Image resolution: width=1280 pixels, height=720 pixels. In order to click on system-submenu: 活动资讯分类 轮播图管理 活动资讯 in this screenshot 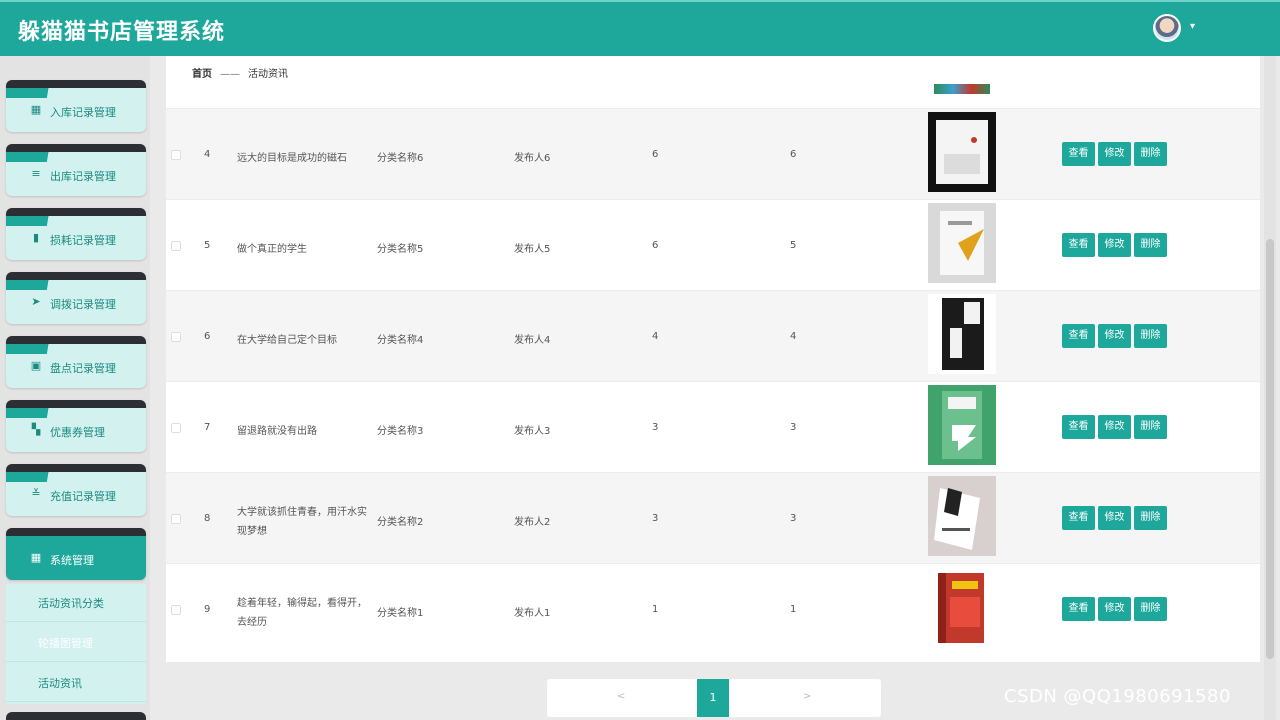, I will do `click(76, 644)`.